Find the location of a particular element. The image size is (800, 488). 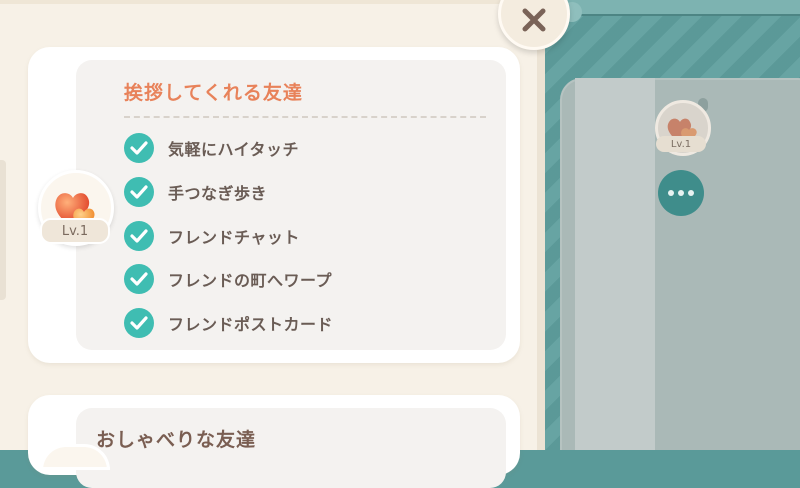

perk-item: 気軽にハイタッチ is located at coordinates (211, 148).